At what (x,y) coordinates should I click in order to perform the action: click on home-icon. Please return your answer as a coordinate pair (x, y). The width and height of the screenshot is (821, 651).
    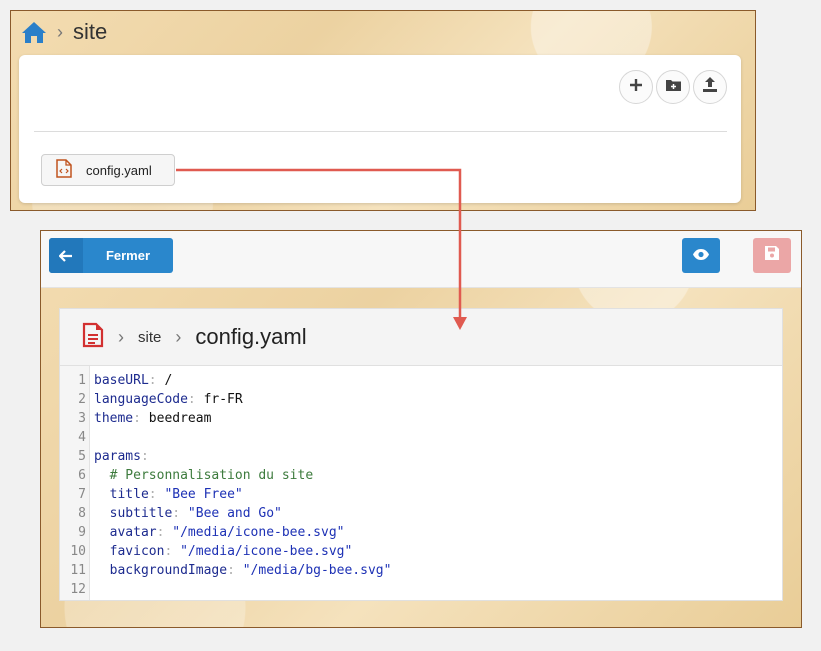
    Looking at the image, I should click on (34, 32).